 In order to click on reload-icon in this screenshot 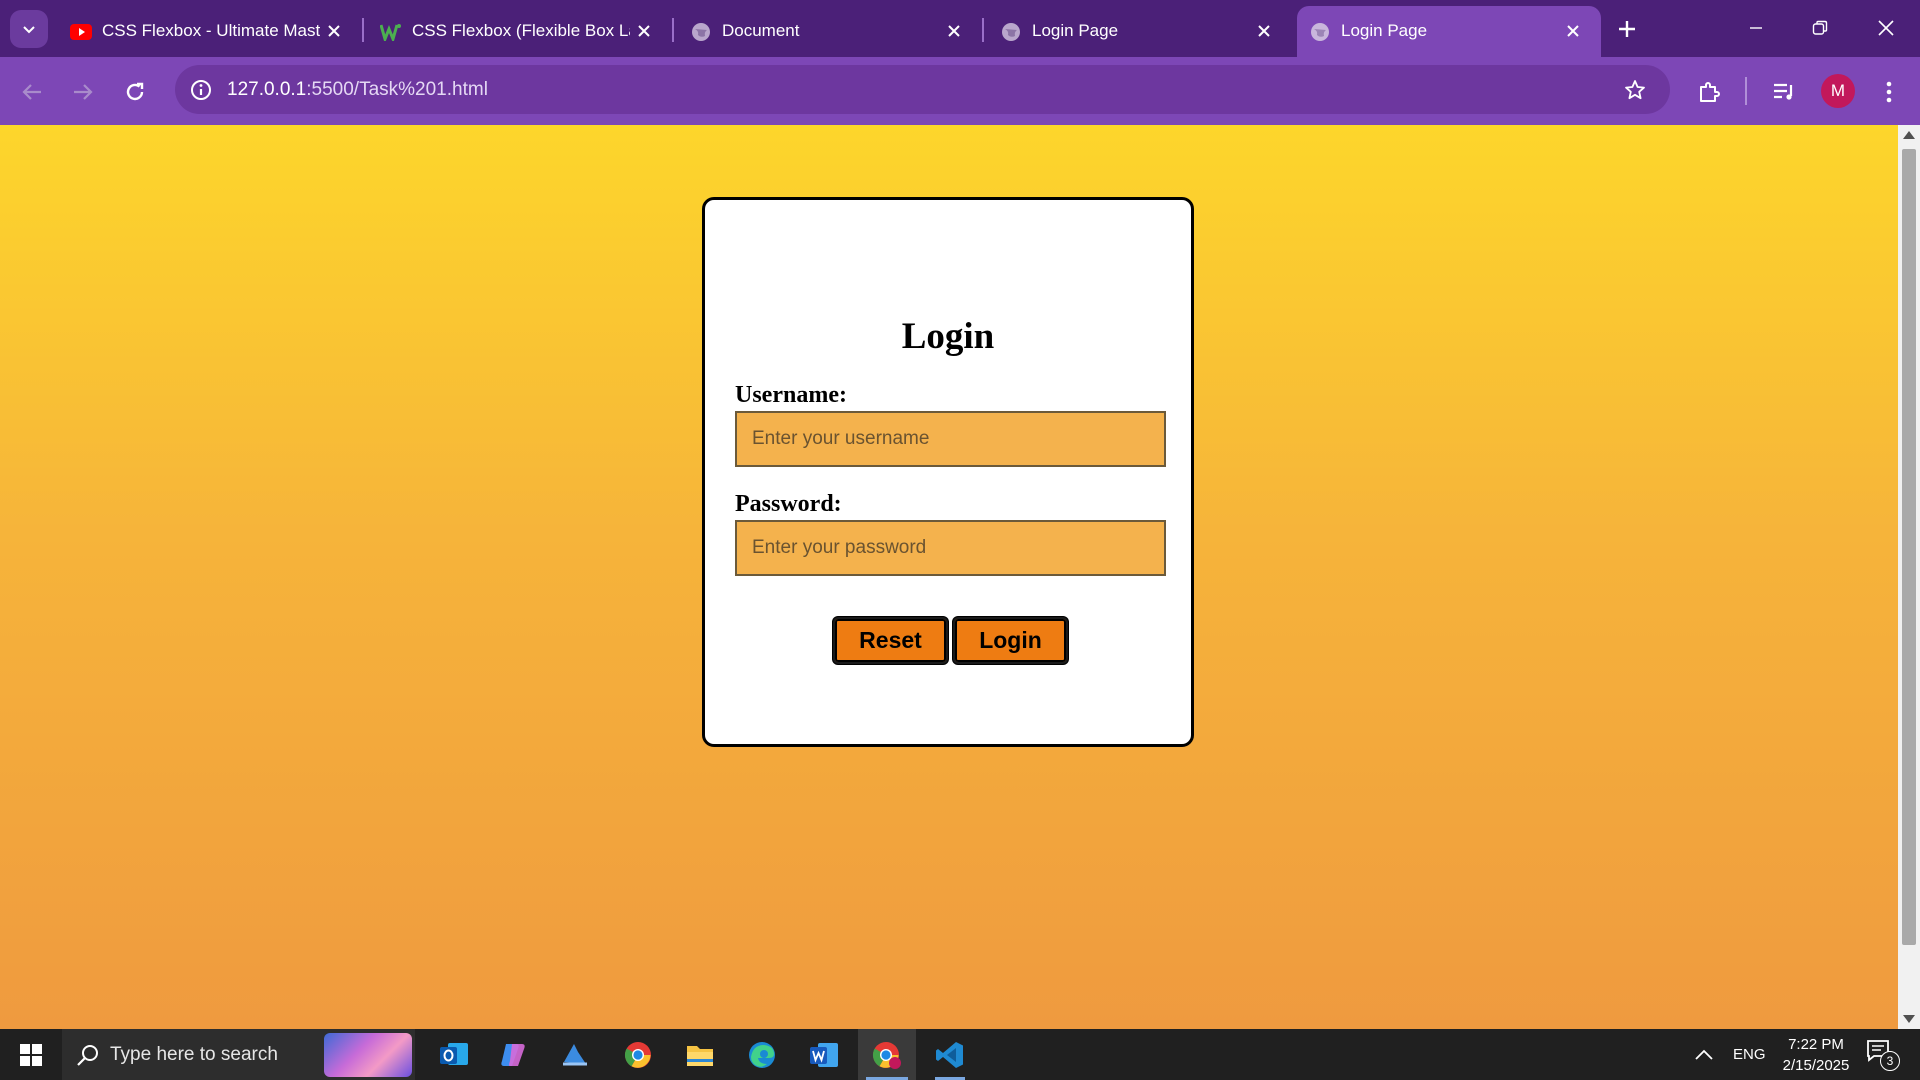, I will do `click(135, 91)`.